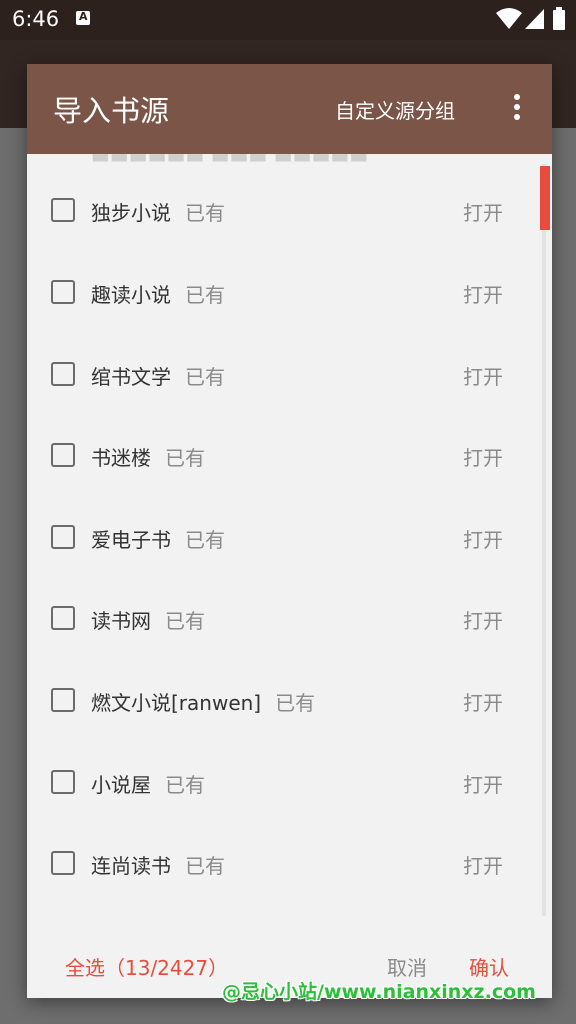 The image size is (576, 1024). What do you see at coordinates (176, 703) in the screenshot?
I see `source-name: 燃文小说[ranwen]` at bounding box center [176, 703].